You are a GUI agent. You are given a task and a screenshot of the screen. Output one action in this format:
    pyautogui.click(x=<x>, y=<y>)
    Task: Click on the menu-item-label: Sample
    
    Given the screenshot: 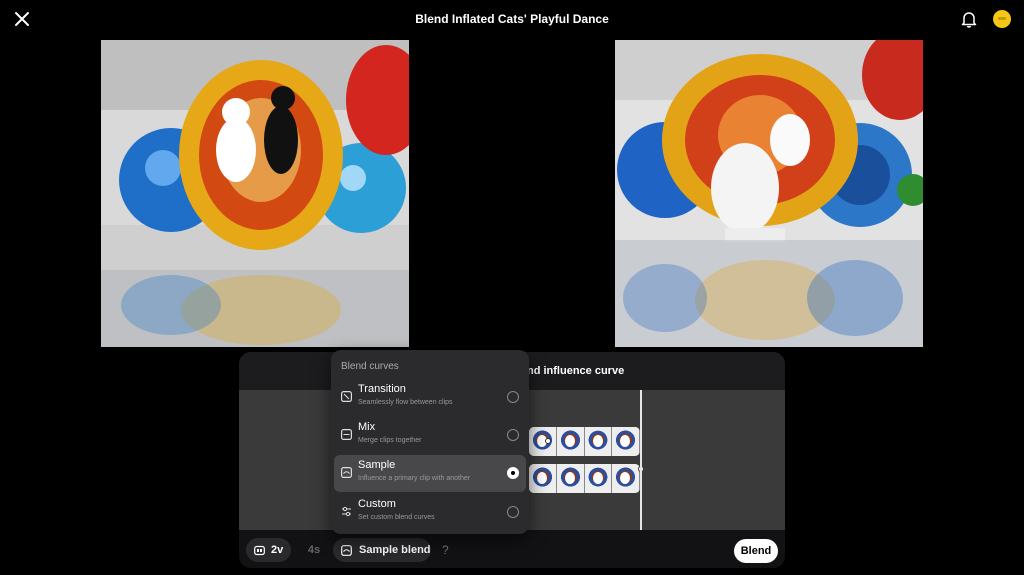 What is the action you would take?
    pyautogui.click(x=377, y=465)
    